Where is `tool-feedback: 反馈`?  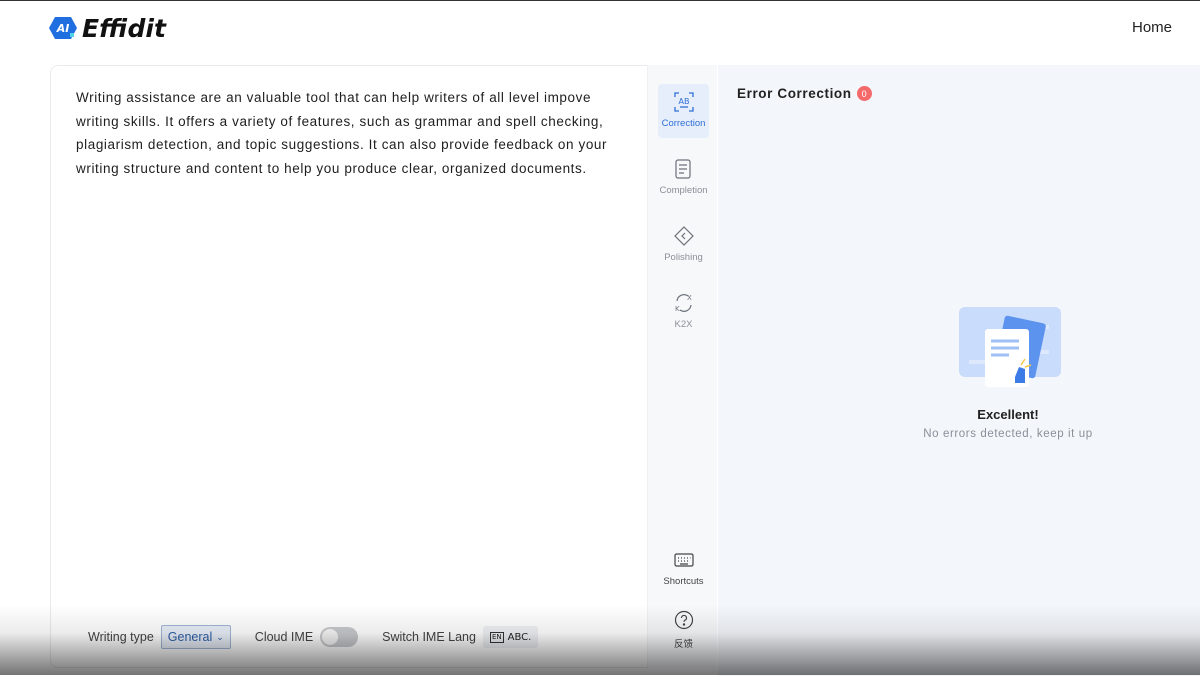
tool-feedback: 反馈 is located at coordinates (683, 629).